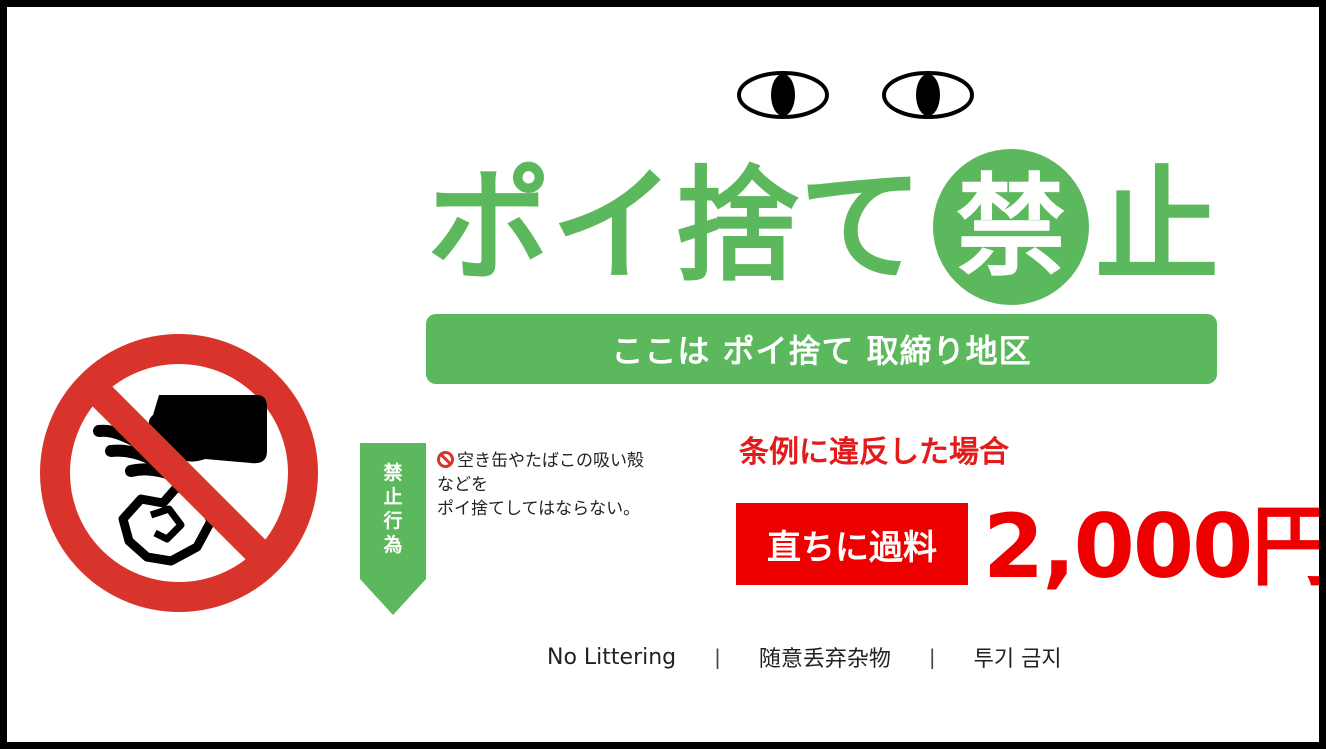 The image size is (1326, 749). Describe the element at coordinates (550, 461) in the screenshot. I see `description-line-1: 空き缶やたばこの吸い殻` at that location.